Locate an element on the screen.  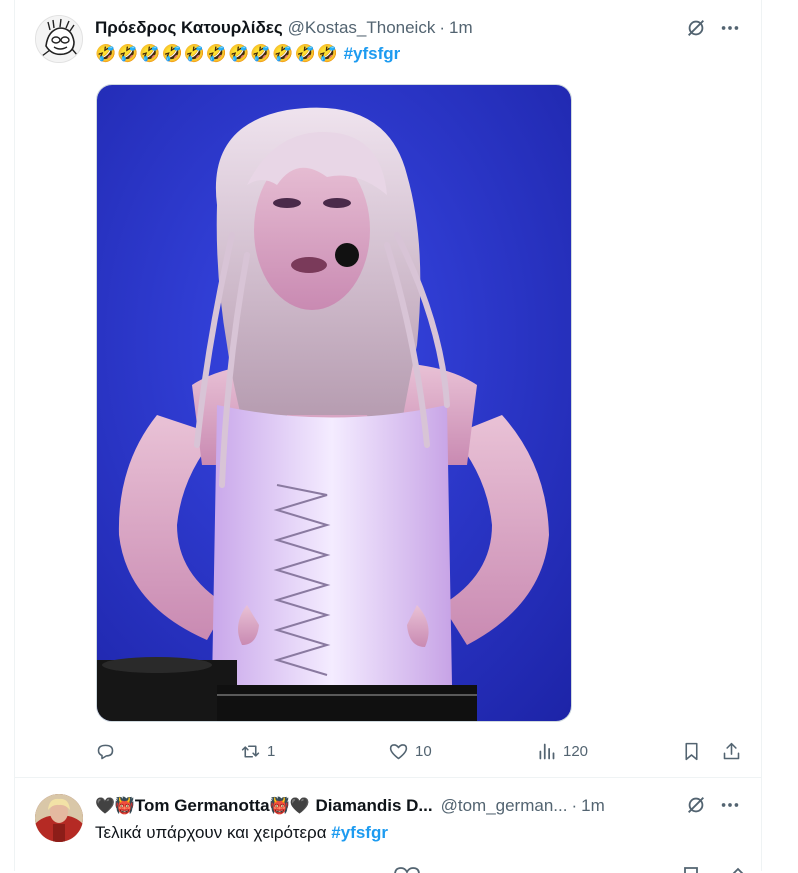
like-count: 10 is located at coordinates (423, 751).